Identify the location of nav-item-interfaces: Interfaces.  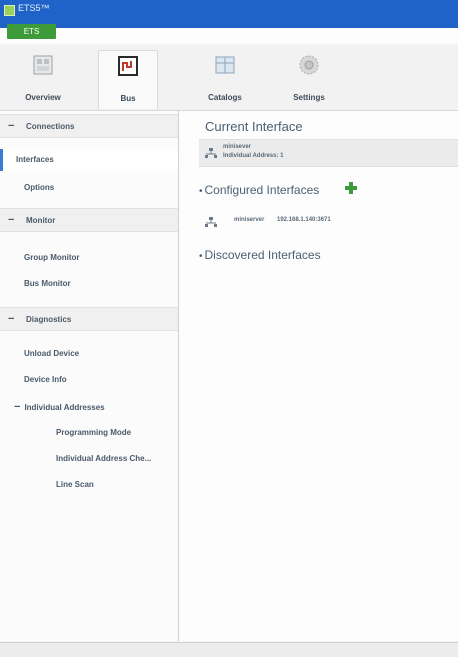
(89, 160).